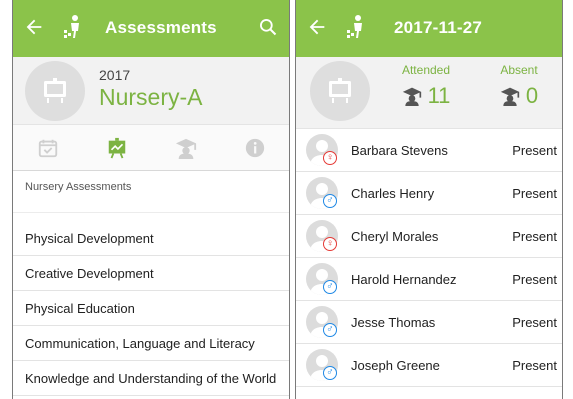  What do you see at coordinates (115, 75) in the screenshot?
I see `class-year: 2017` at bounding box center [115, 75].